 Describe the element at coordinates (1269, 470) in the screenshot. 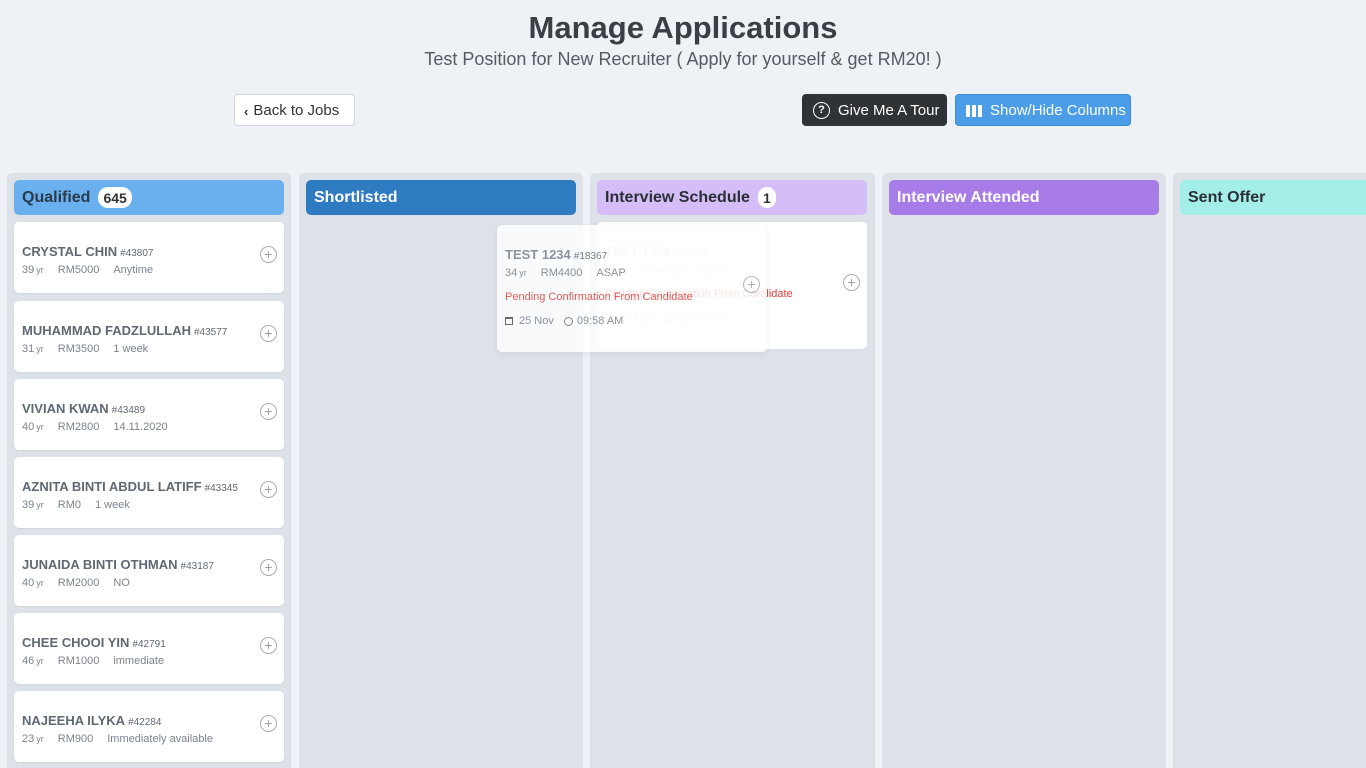

I see `column-sent-offer: Sent Offer` at that location.